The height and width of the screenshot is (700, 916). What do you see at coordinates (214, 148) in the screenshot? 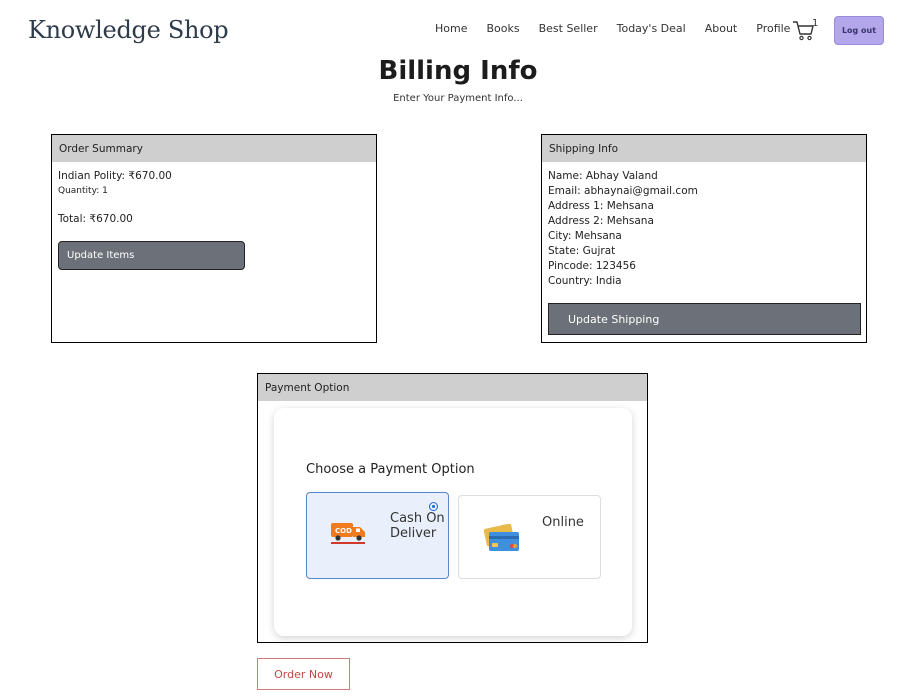
I see `order-summary-heading: Order Summary` at bounding box center [214, 148].